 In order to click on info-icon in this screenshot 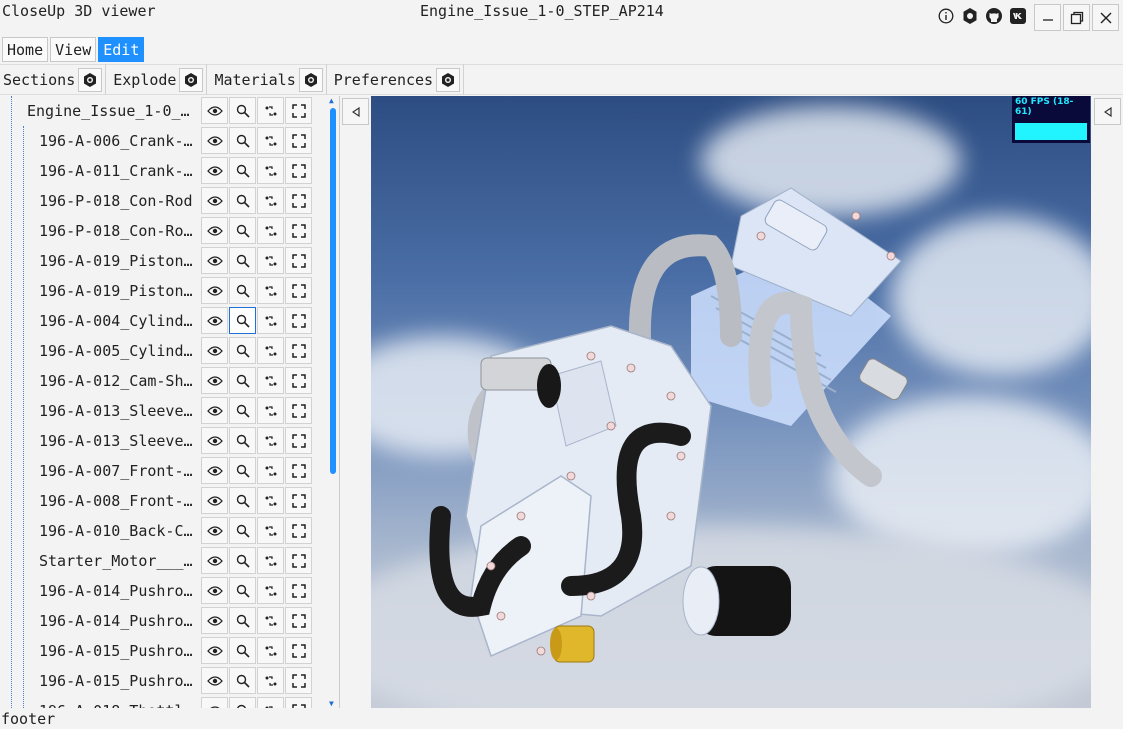, I will do `click(946, 16)`.